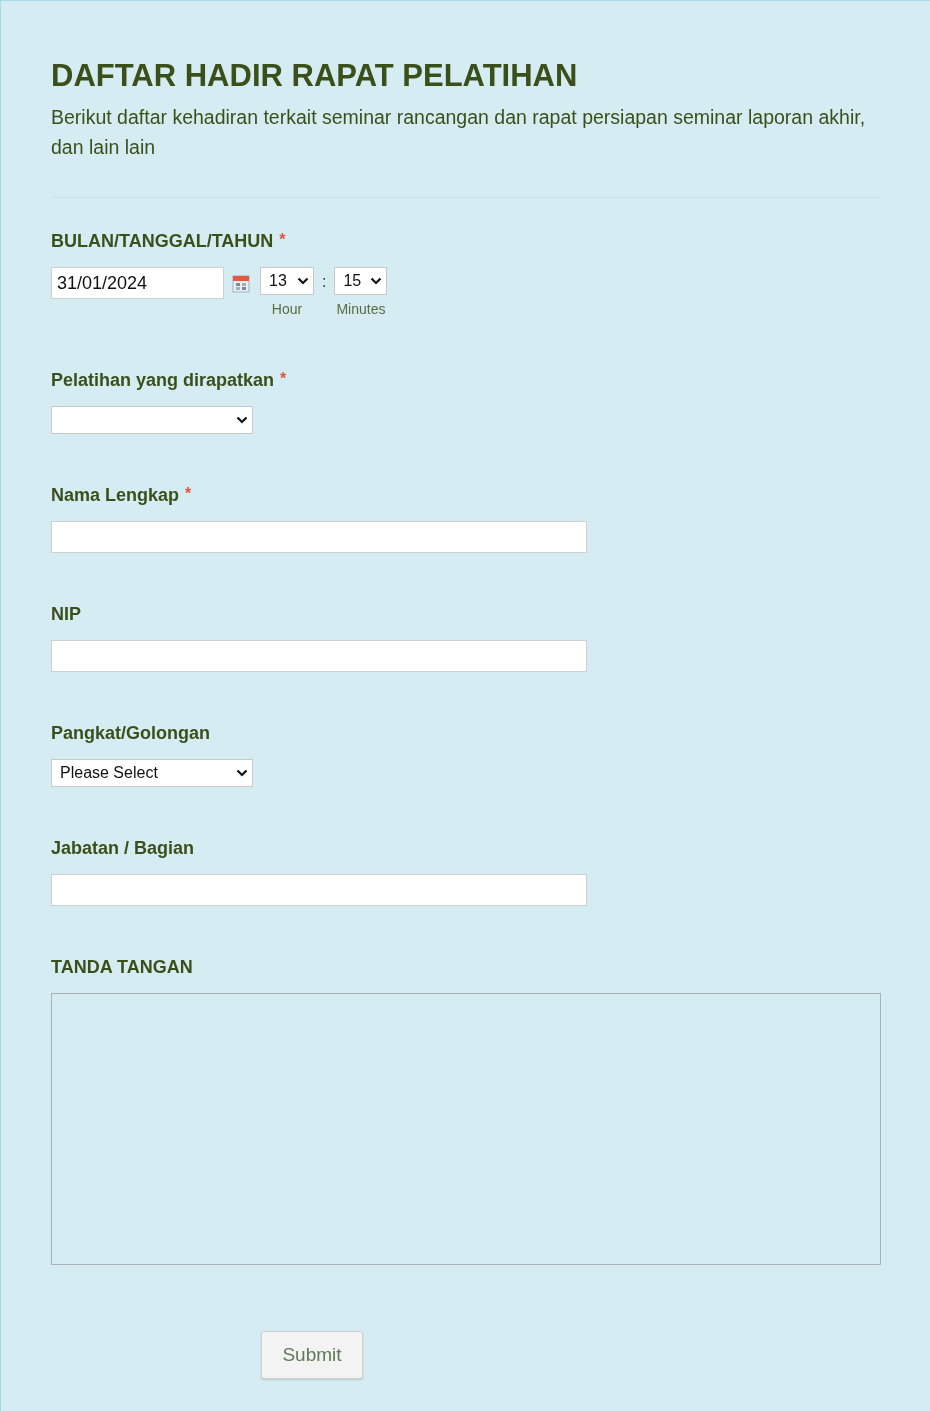 The width and height of the screenshot is (930, 1411). Describe the element at coordinates (287, 281) in the screenshot. I see `hour-select: 13` at that location.